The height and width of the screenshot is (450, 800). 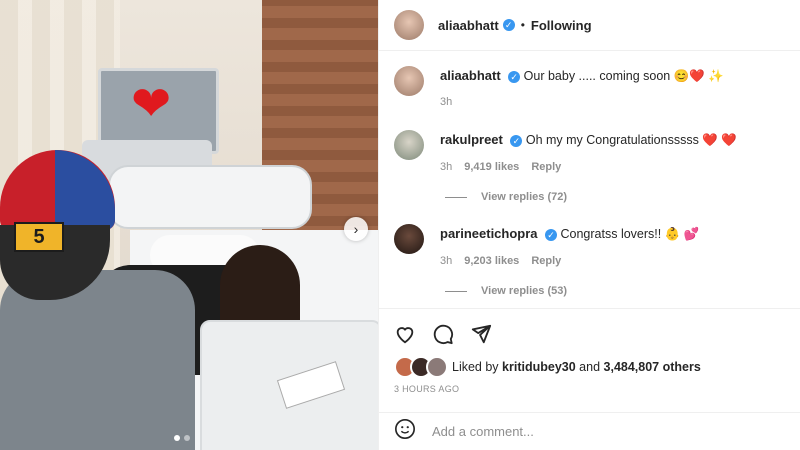 What do you see at coordinates (177, 438) in the screenshot?
I see `carousel-dot-active` at bounding box center [177, 438].